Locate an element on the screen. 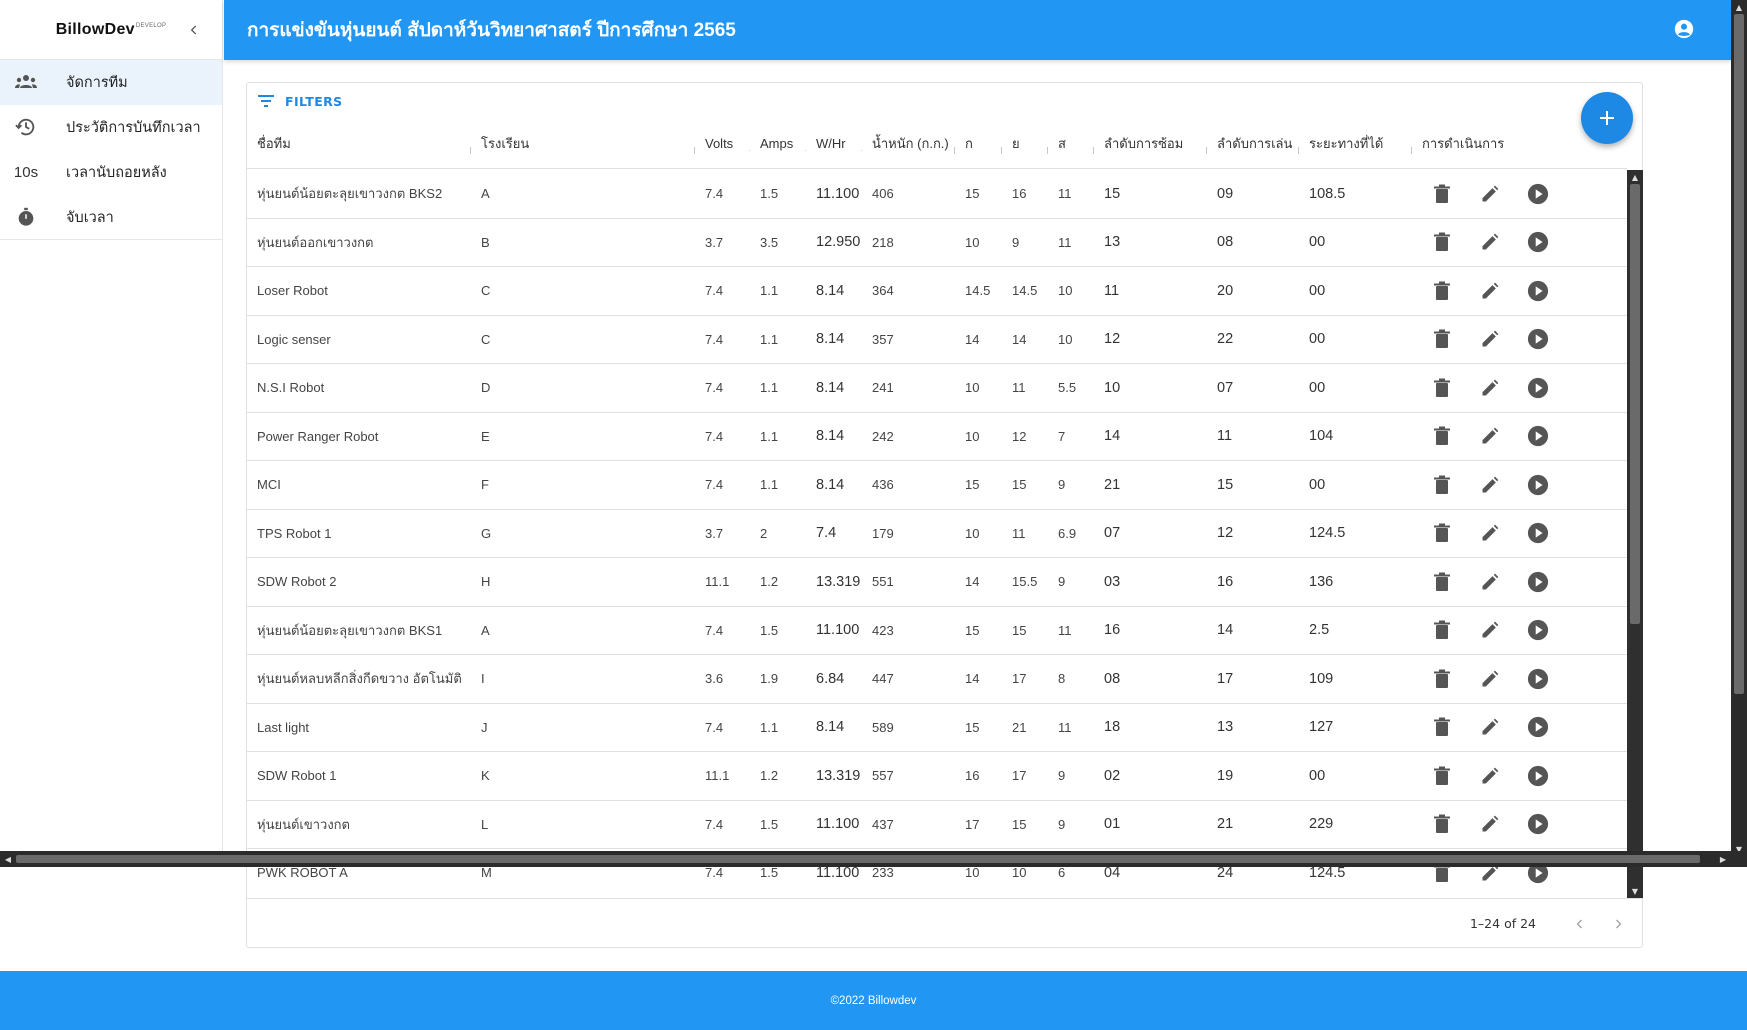  window-vertical-scrollbar: ▲ ▼ is located at coordinates (1739, 428).